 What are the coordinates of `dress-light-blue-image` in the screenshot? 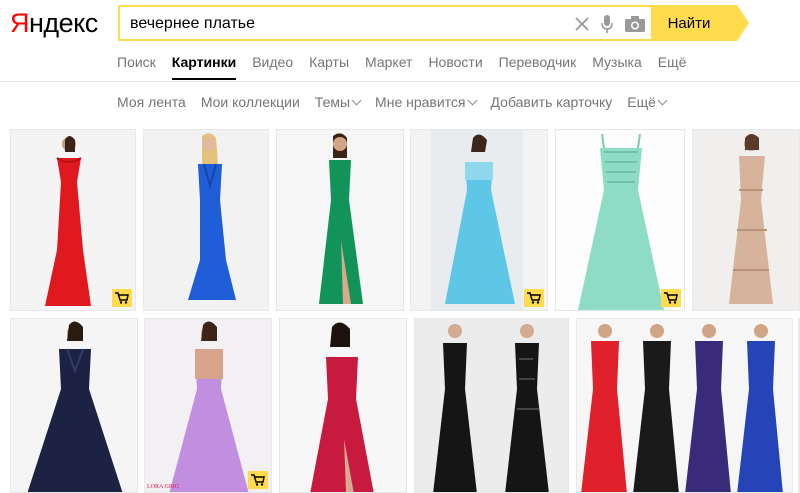 It's located at (479, 220).